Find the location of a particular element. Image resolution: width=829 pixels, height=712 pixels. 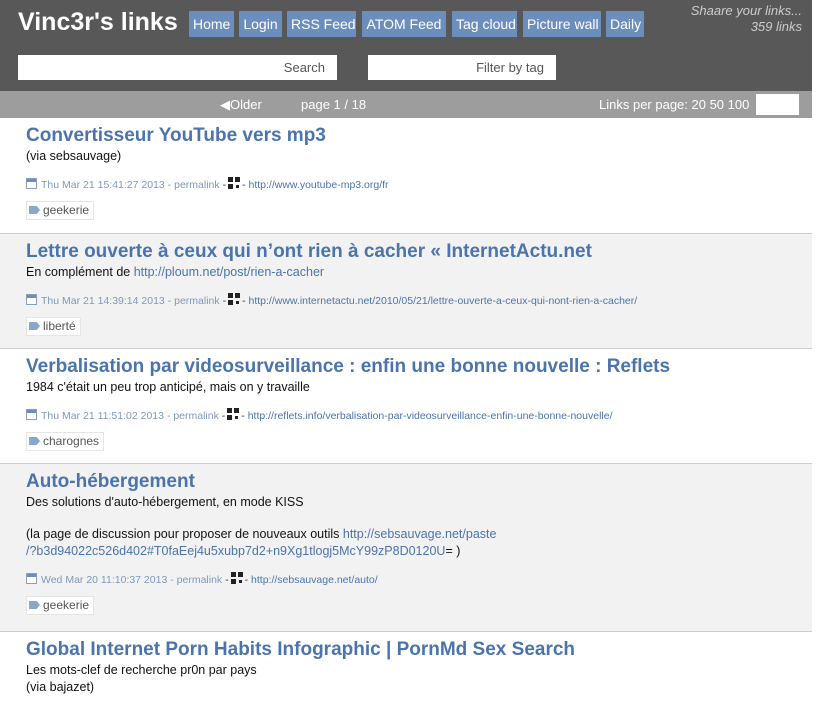

older-link: ◀Older is located at coordinates (241, 105).